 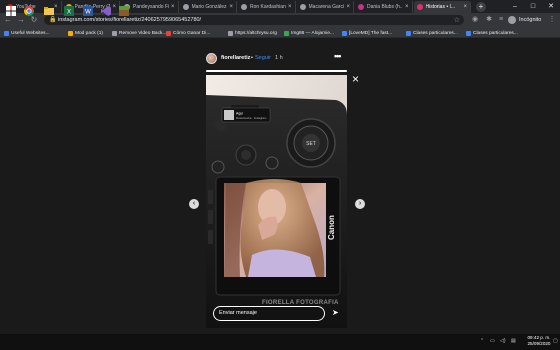 What do you see at coordinates (124, 9) in the screenshot?
I see `minecraft-icon` at bounding box center [124, 9].